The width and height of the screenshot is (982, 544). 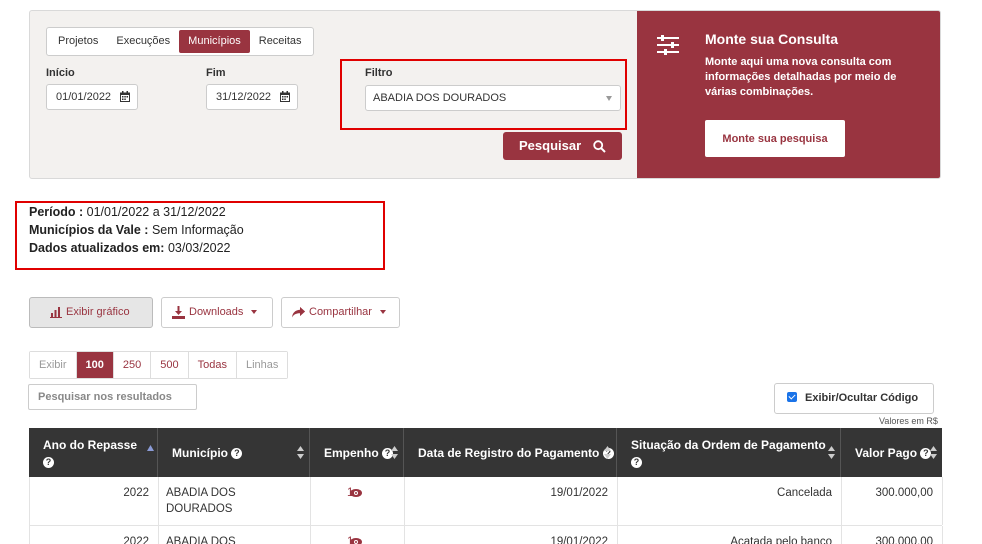 I want to click on build-query-button: Monte sua pesquisa, so click(x=775, y=138).